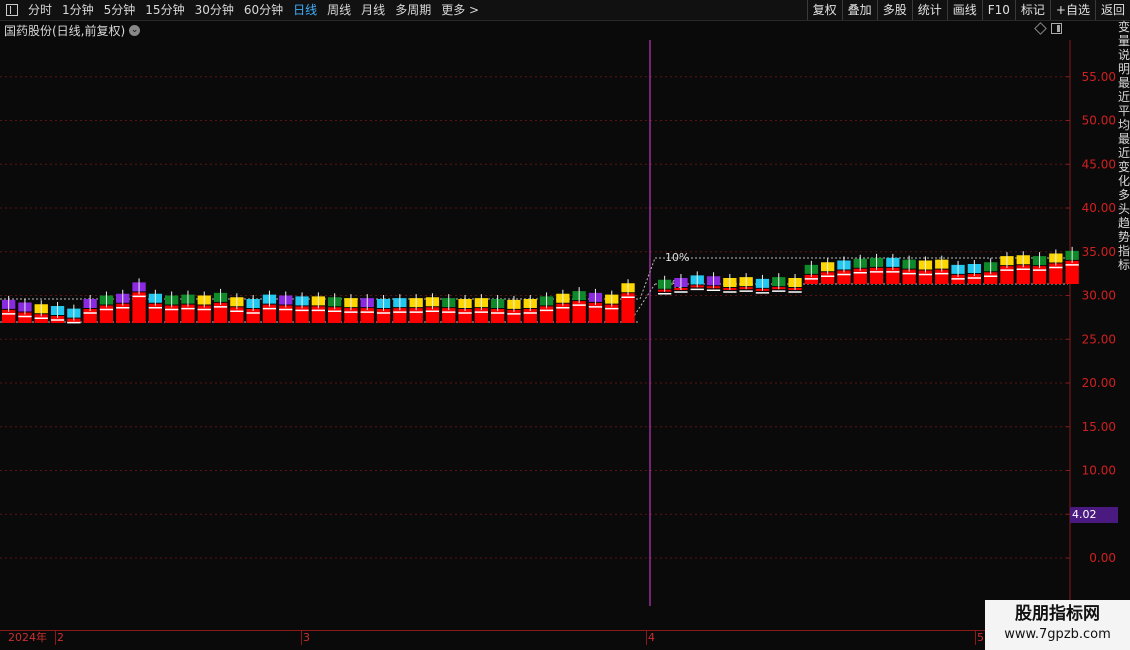 The image size is (1130, 650). What do you see at coordinates (1099, 208) in the screenshot?
I see `y-tick-label: 40.00` at bounding box center [1099, 208].